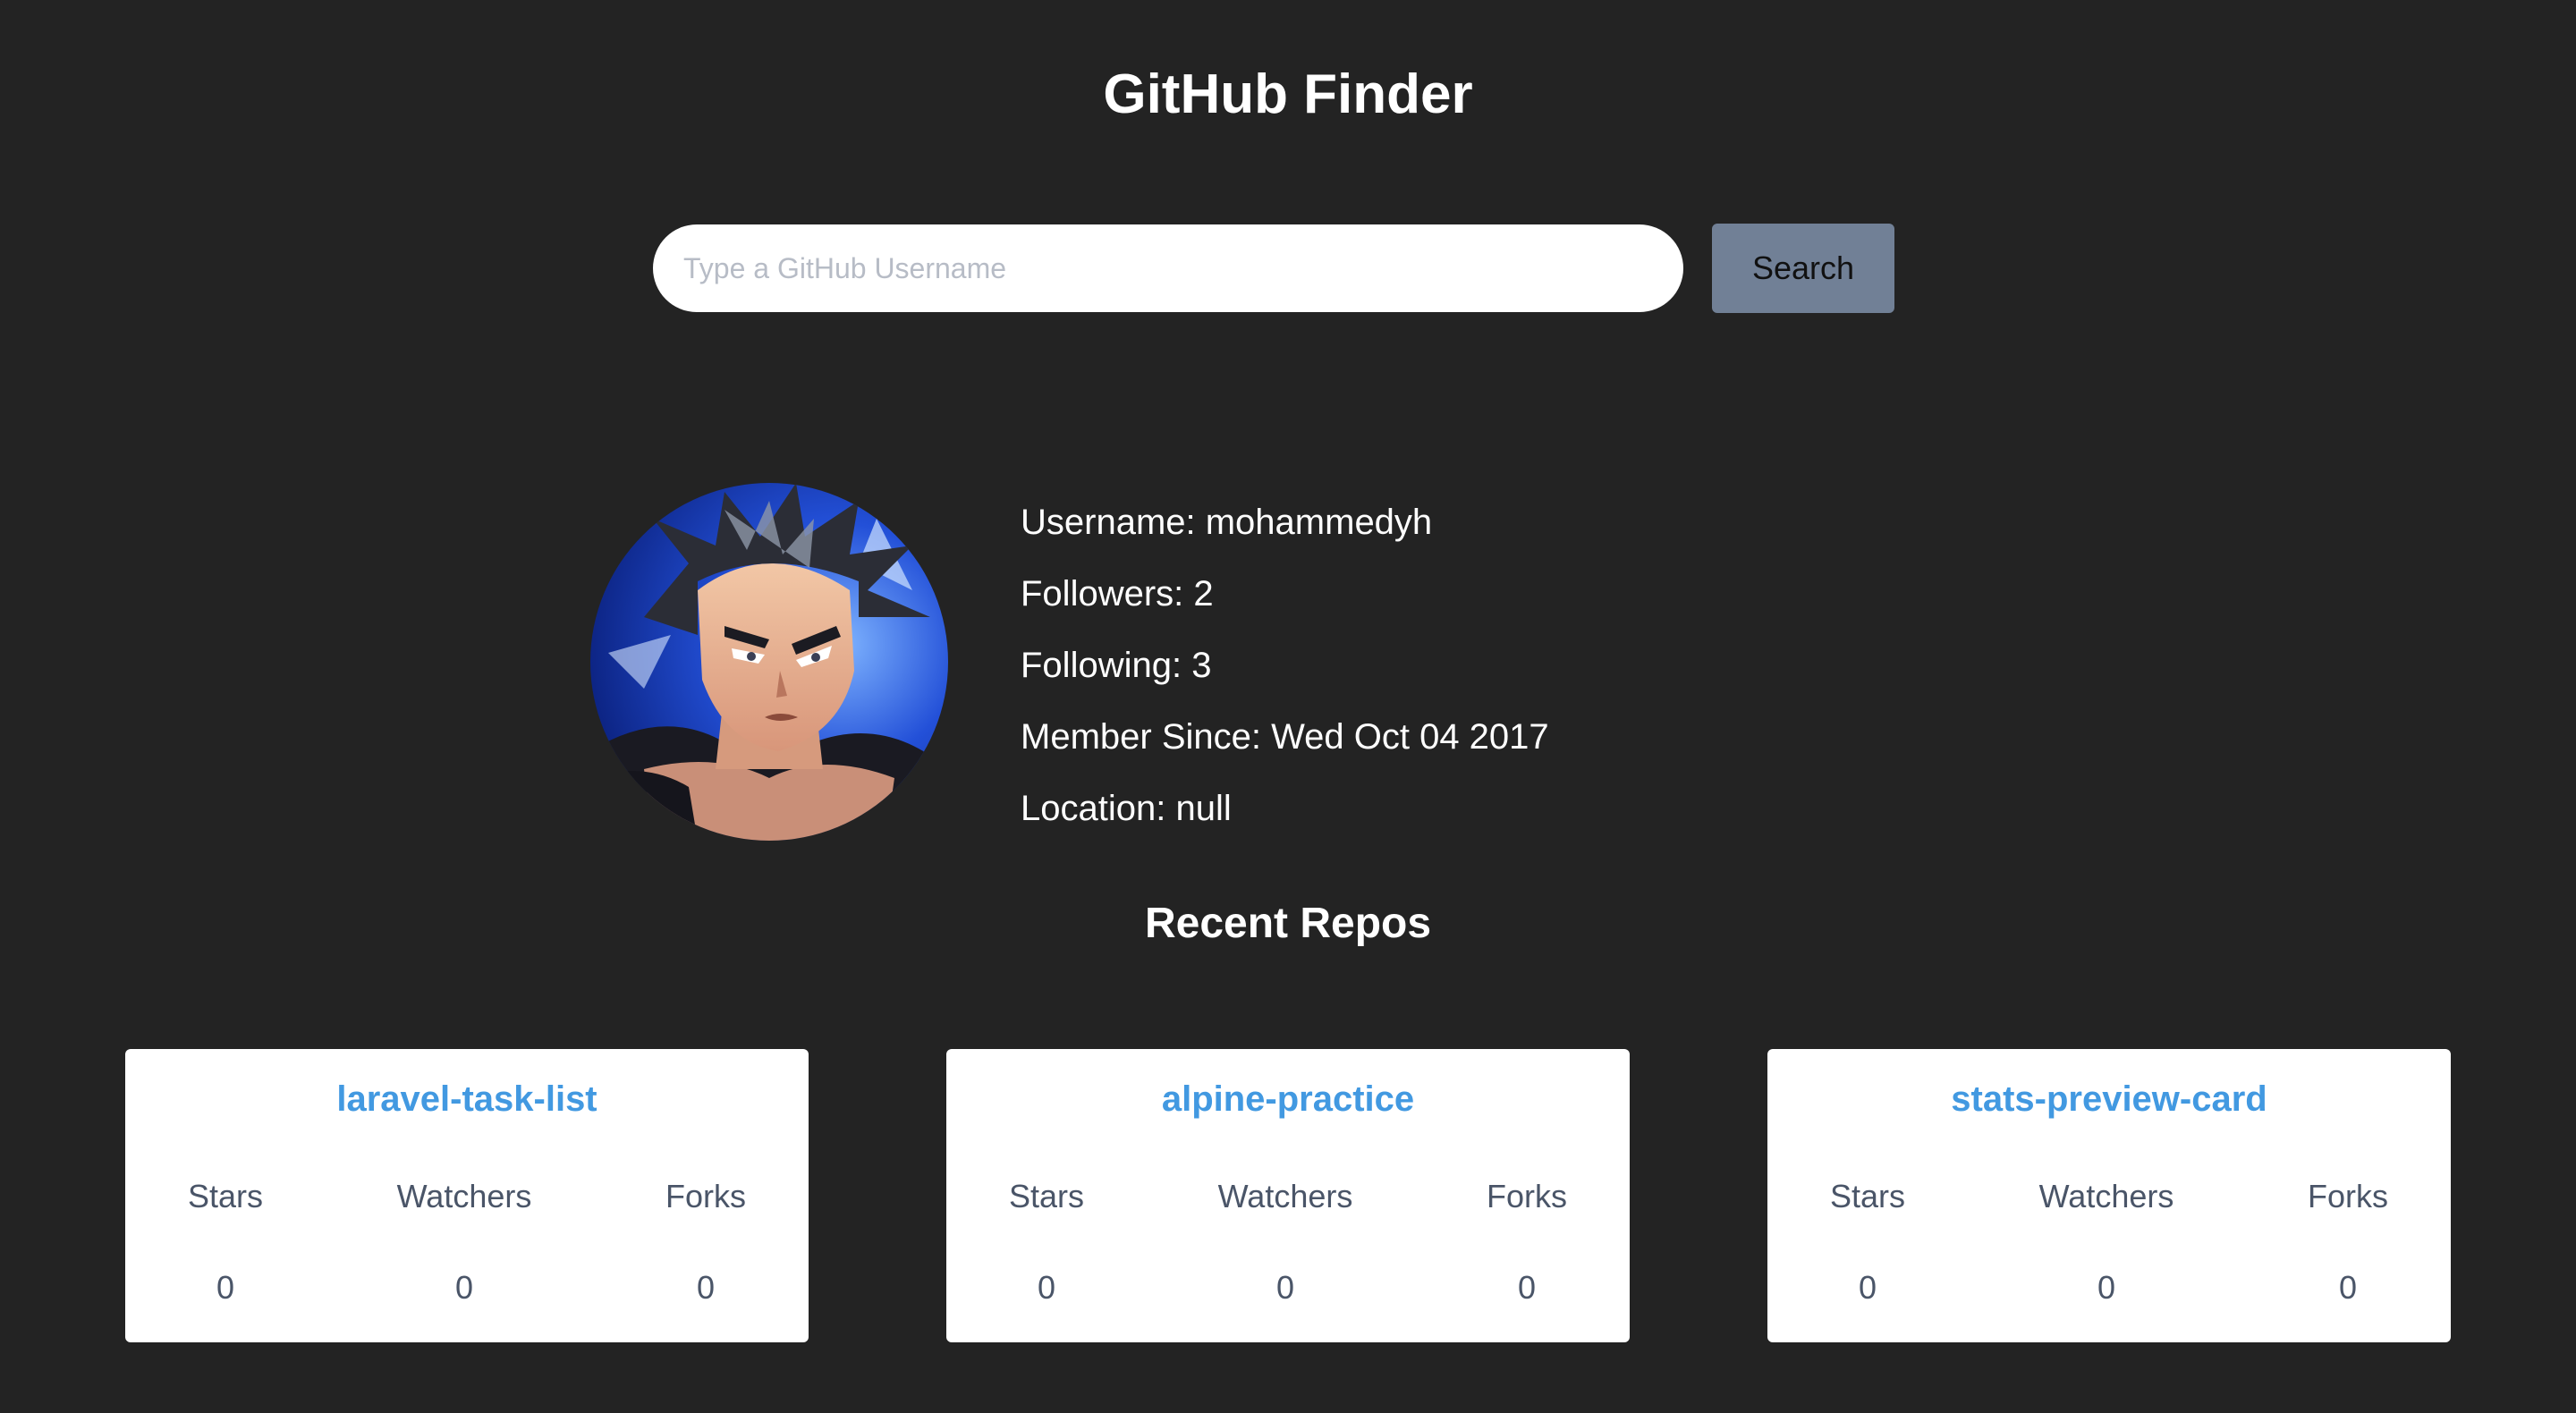  Describe the element at coordinates (1285, 737) in the screenshot. I see `member-since-text: Member Since: Wed Oct 04 2017` at that location.